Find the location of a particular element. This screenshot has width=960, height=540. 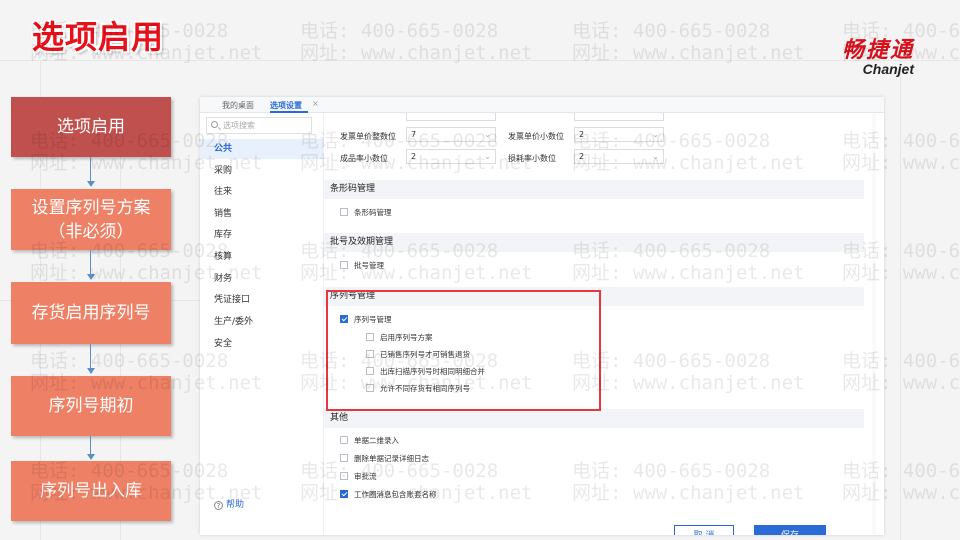

yield-rate-decimal-select: 2 ⌄ is located at coordinates (451, 156).